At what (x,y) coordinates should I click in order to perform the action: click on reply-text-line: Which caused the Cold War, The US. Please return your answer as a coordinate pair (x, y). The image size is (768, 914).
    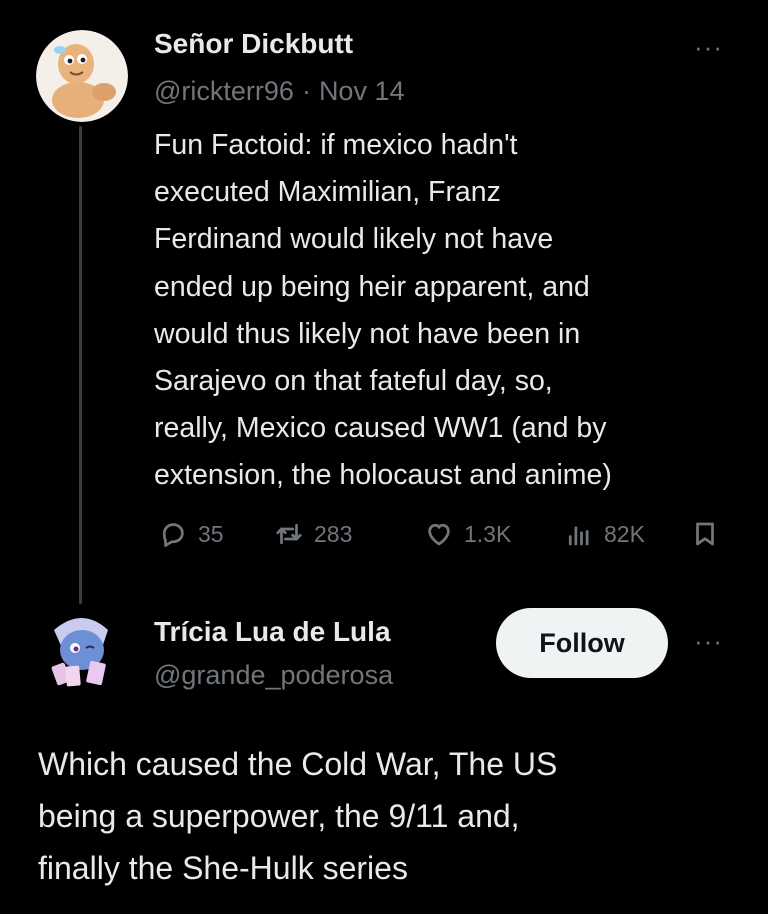
    Looking at the image, I should click on (298, 764).